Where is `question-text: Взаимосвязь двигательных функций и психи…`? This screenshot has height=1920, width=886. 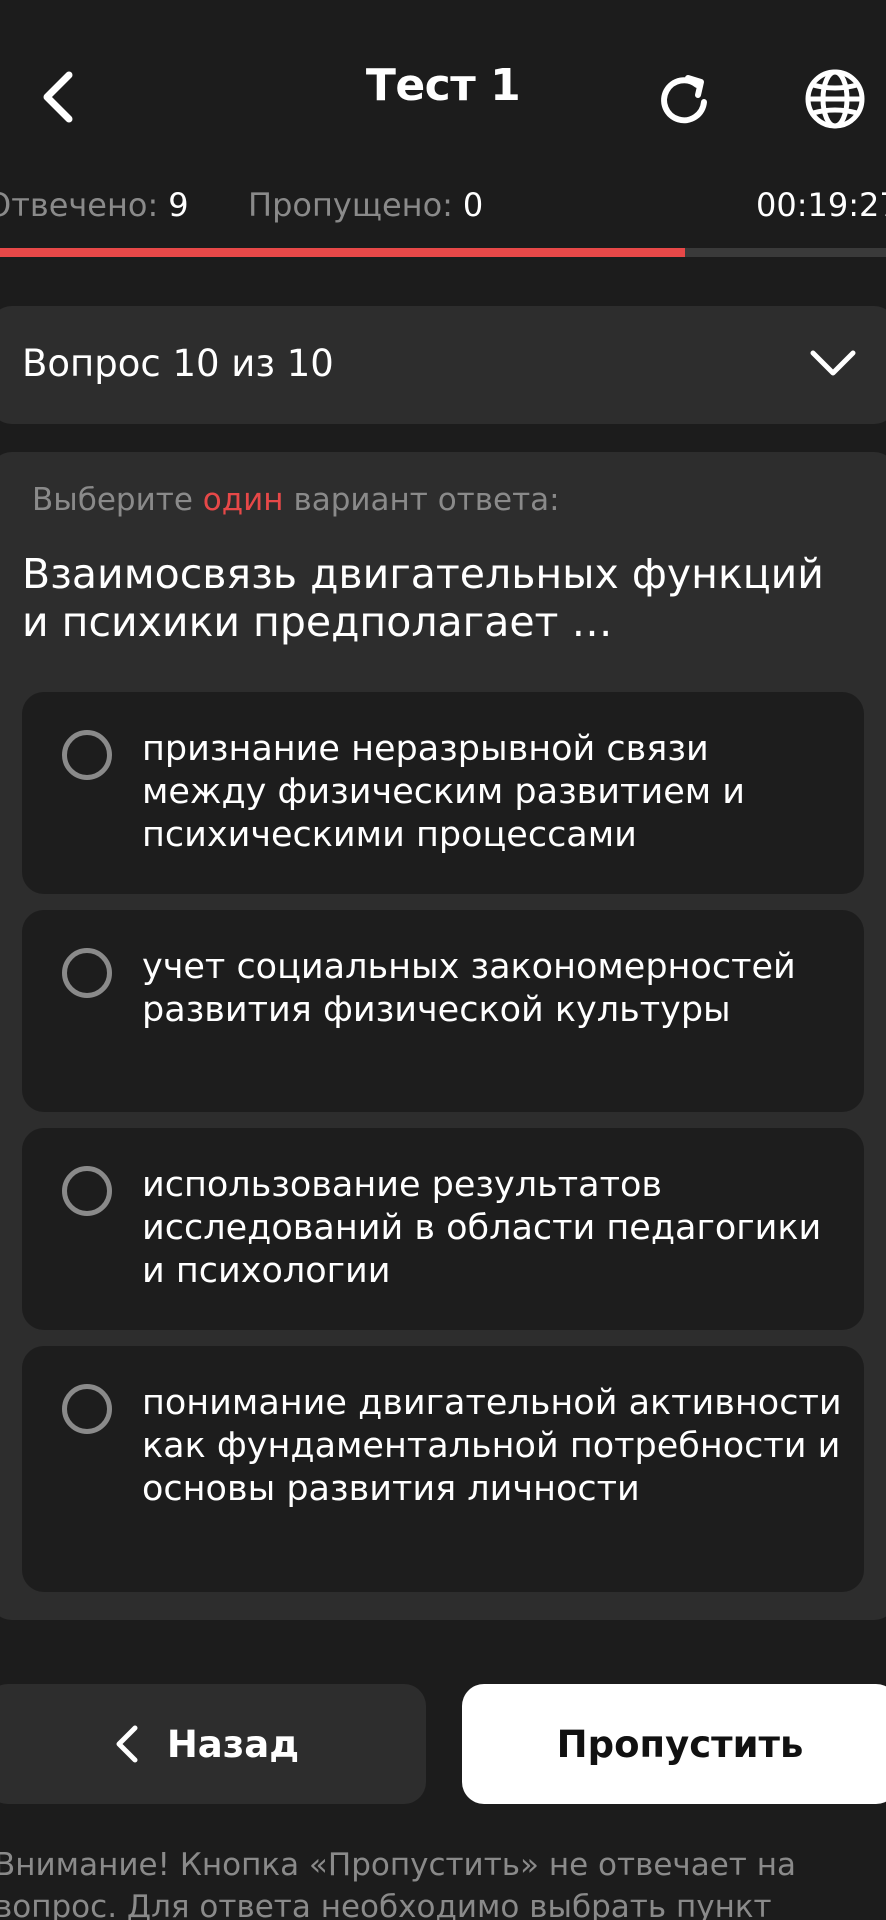
question-text: Взаимосвязь двигательных функций и психи… is located at coordinates (423, 598).